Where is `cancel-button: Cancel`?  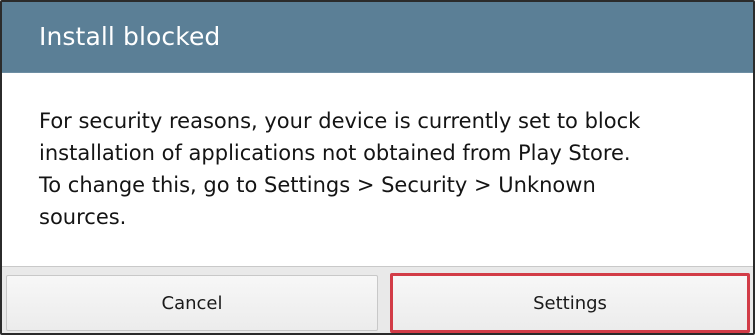
cancel-button: Cancel is located at coordinates (192, 303).